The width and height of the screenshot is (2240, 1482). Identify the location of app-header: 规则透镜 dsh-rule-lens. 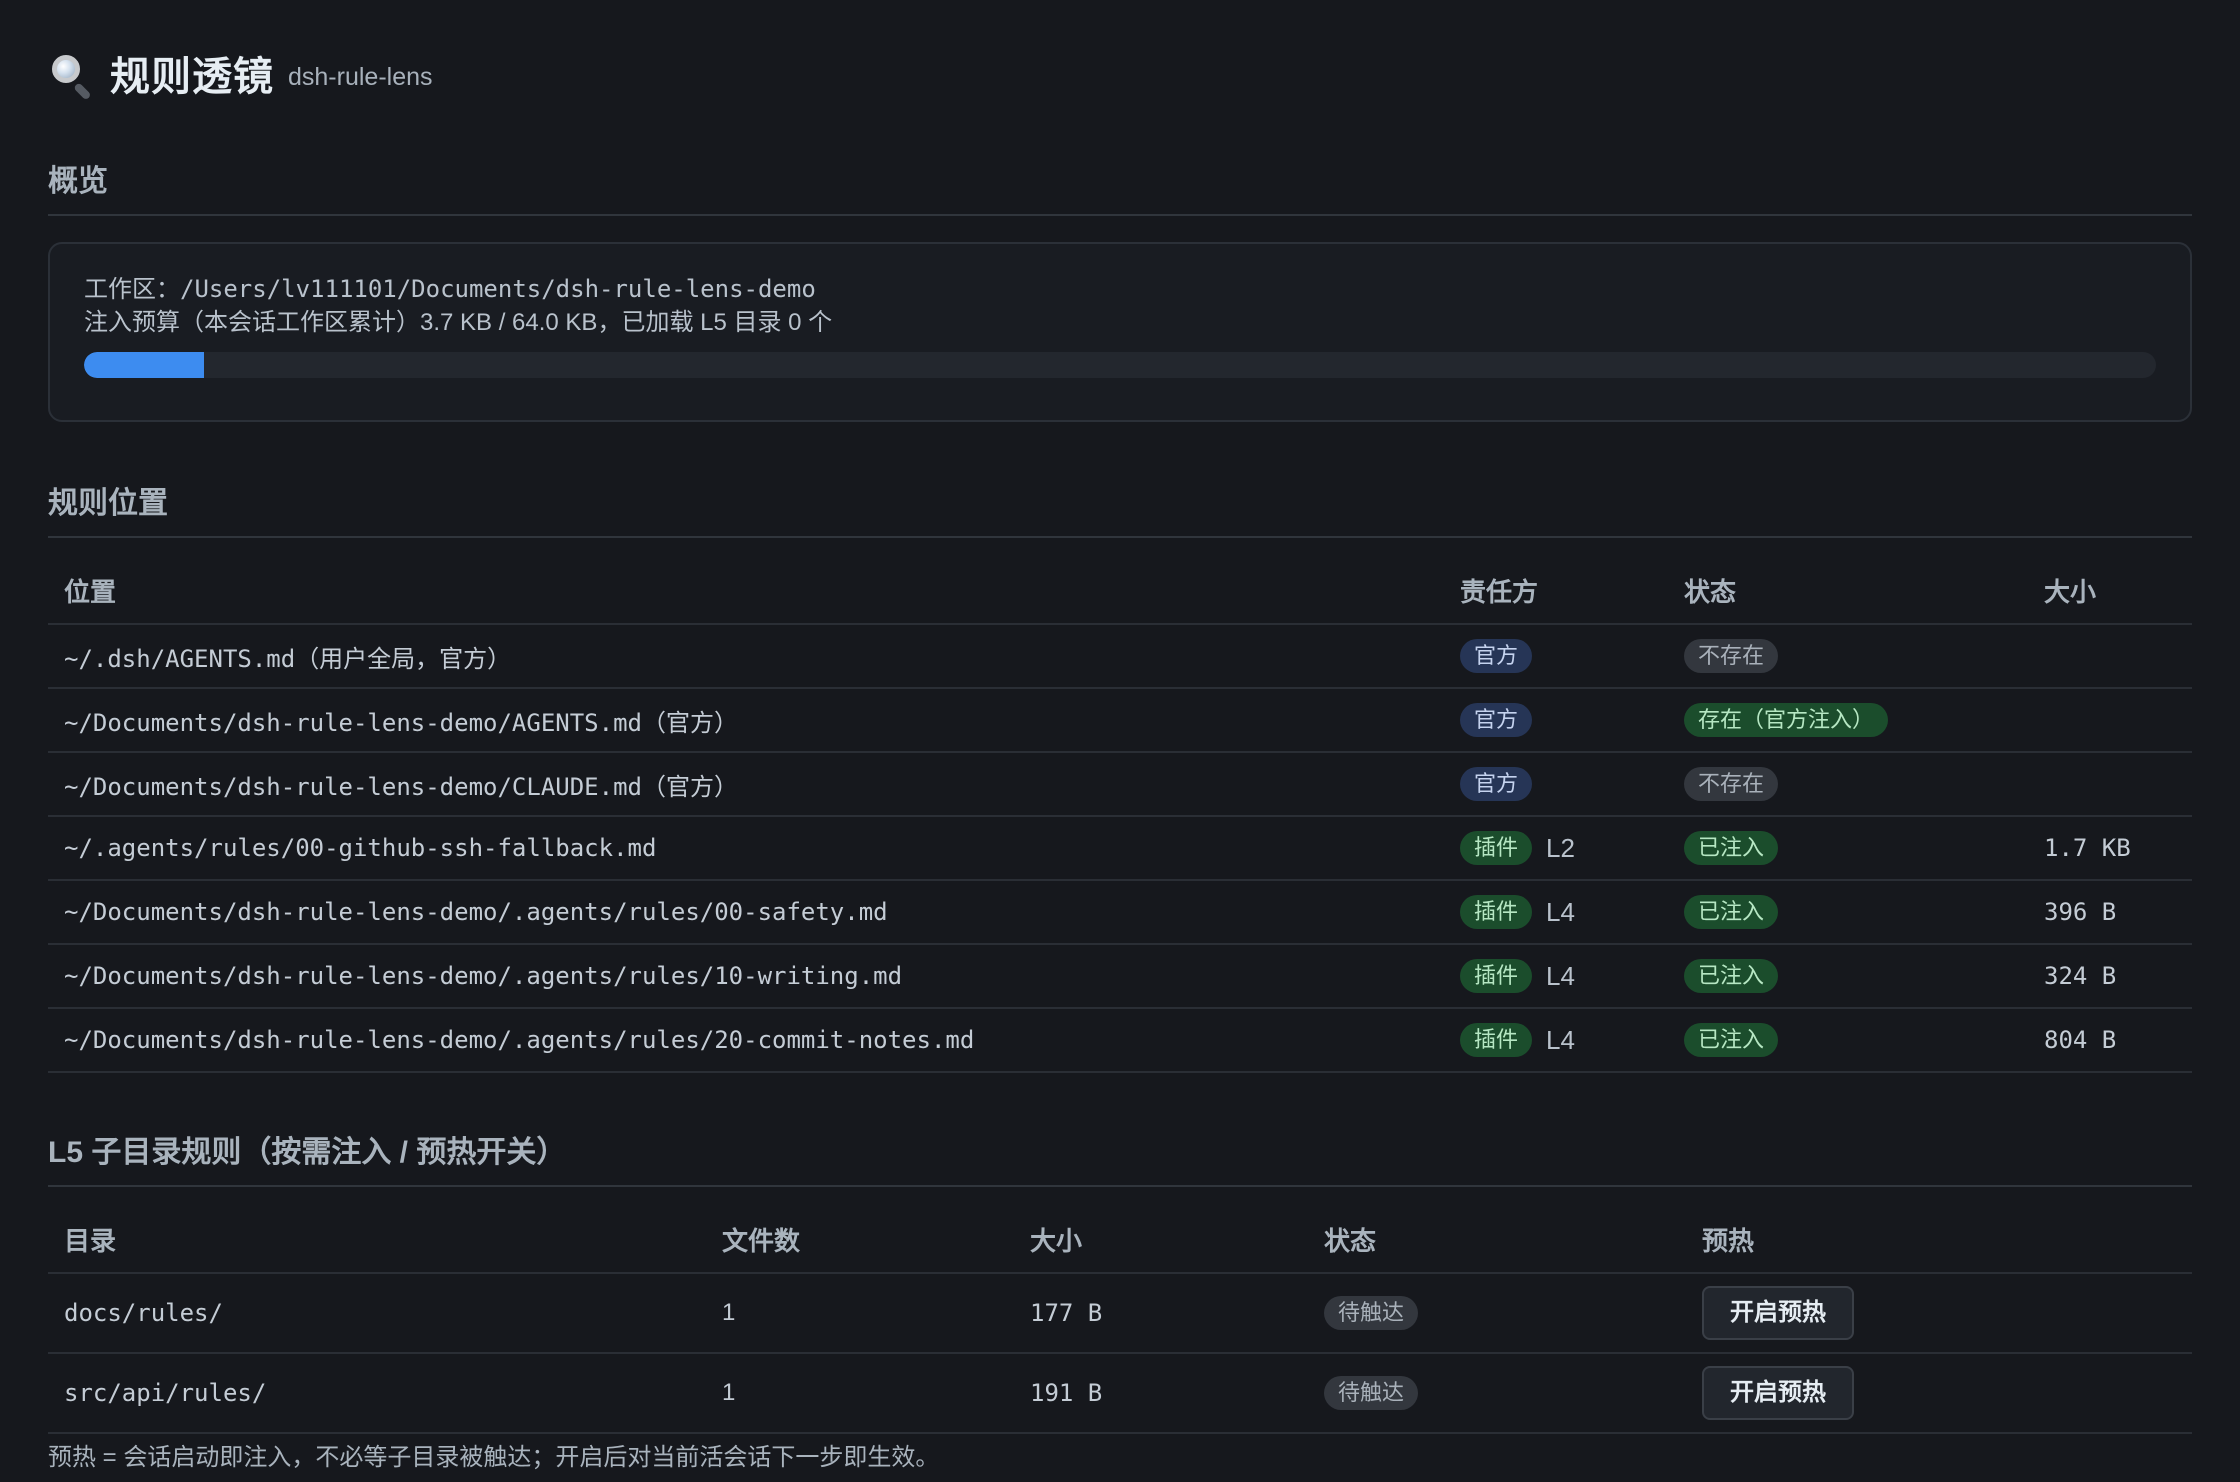
(1120, 70).